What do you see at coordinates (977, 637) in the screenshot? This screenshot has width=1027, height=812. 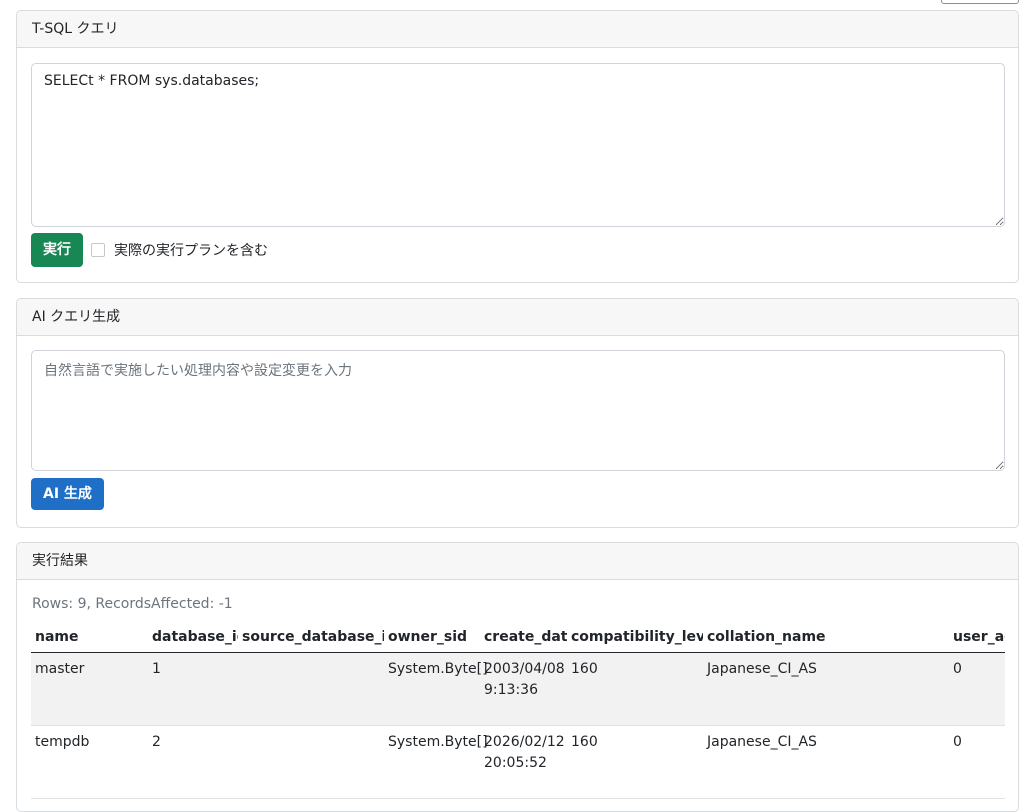 I see `column-header: user_ac` at bounding box center [977, 637].